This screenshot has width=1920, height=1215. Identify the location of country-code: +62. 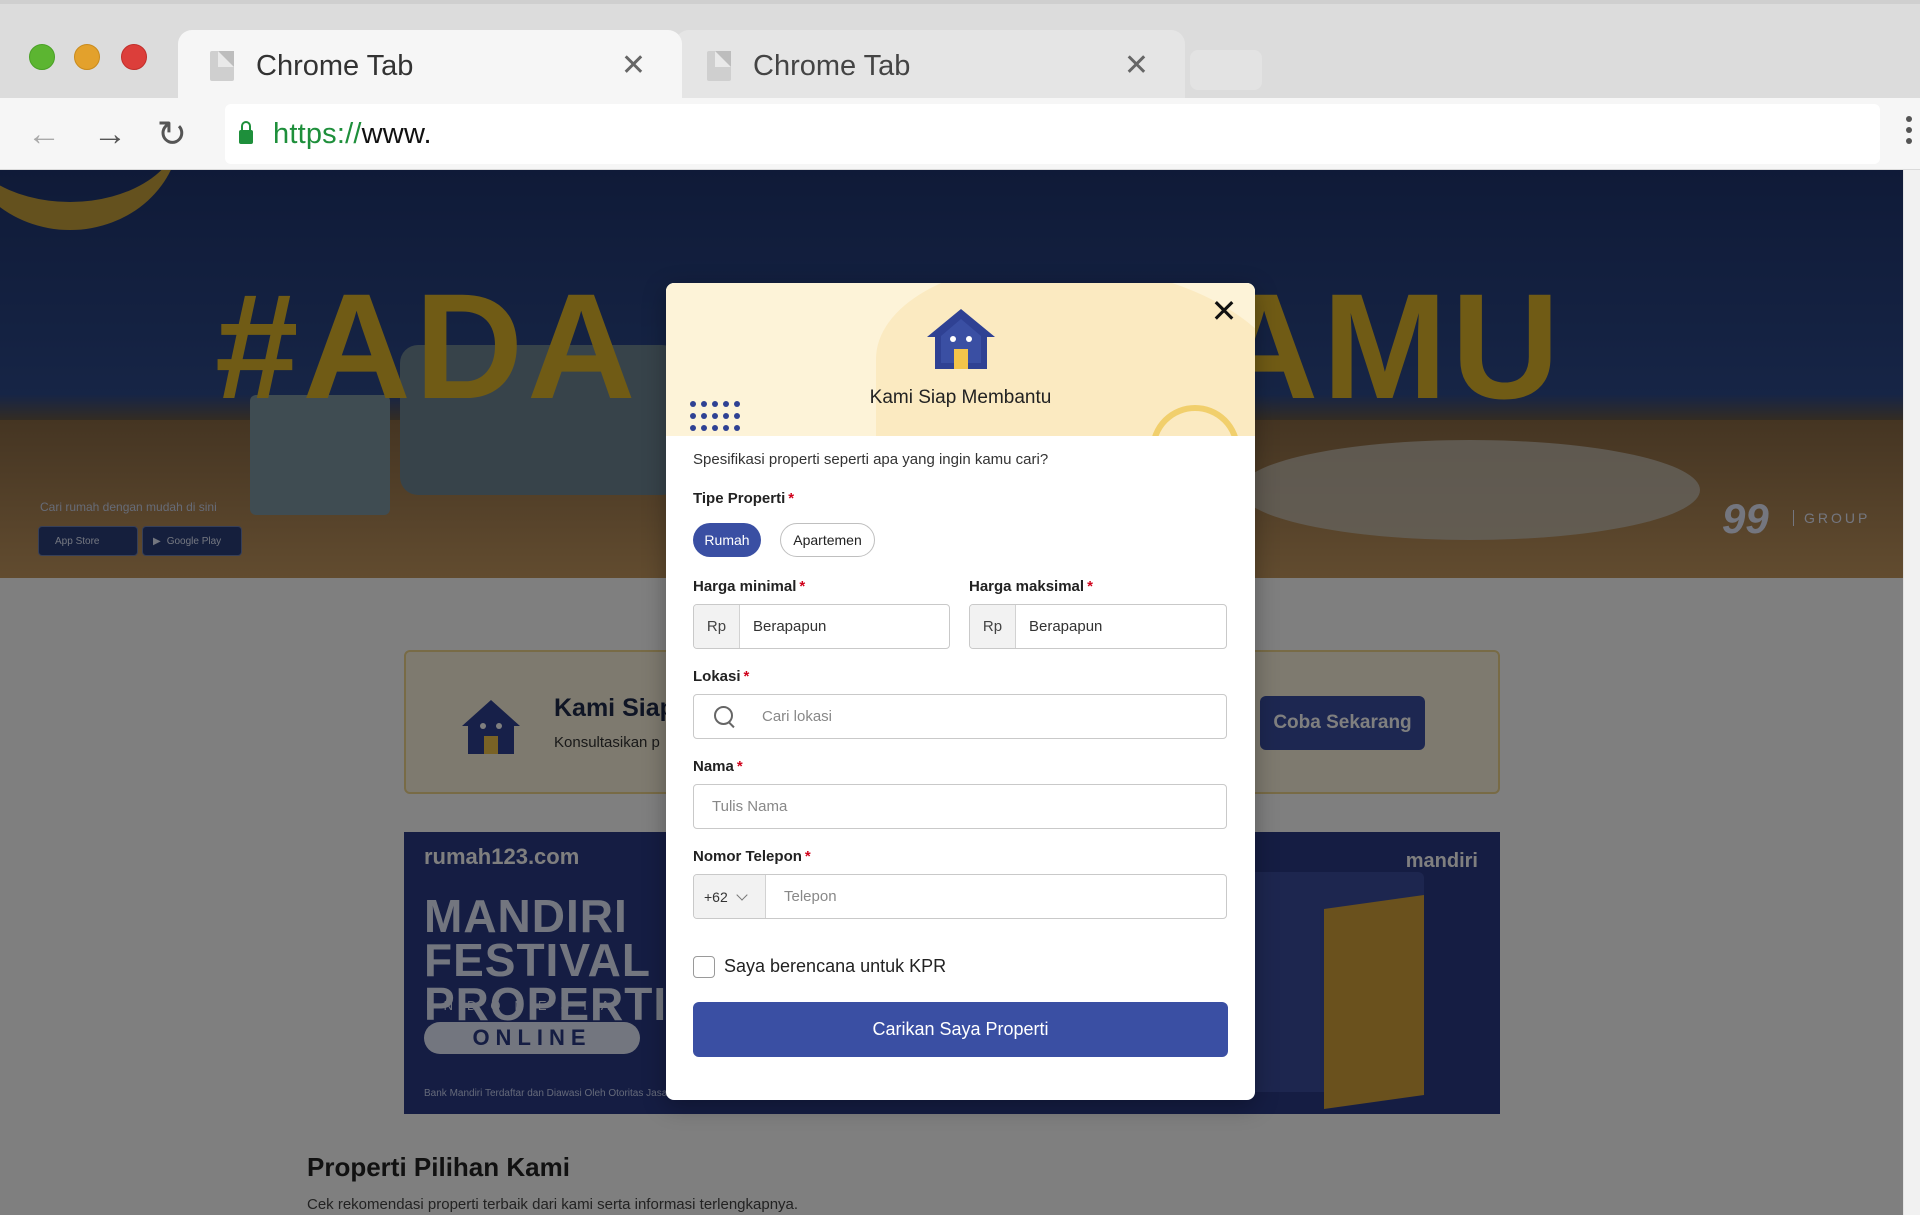
(716, 896).